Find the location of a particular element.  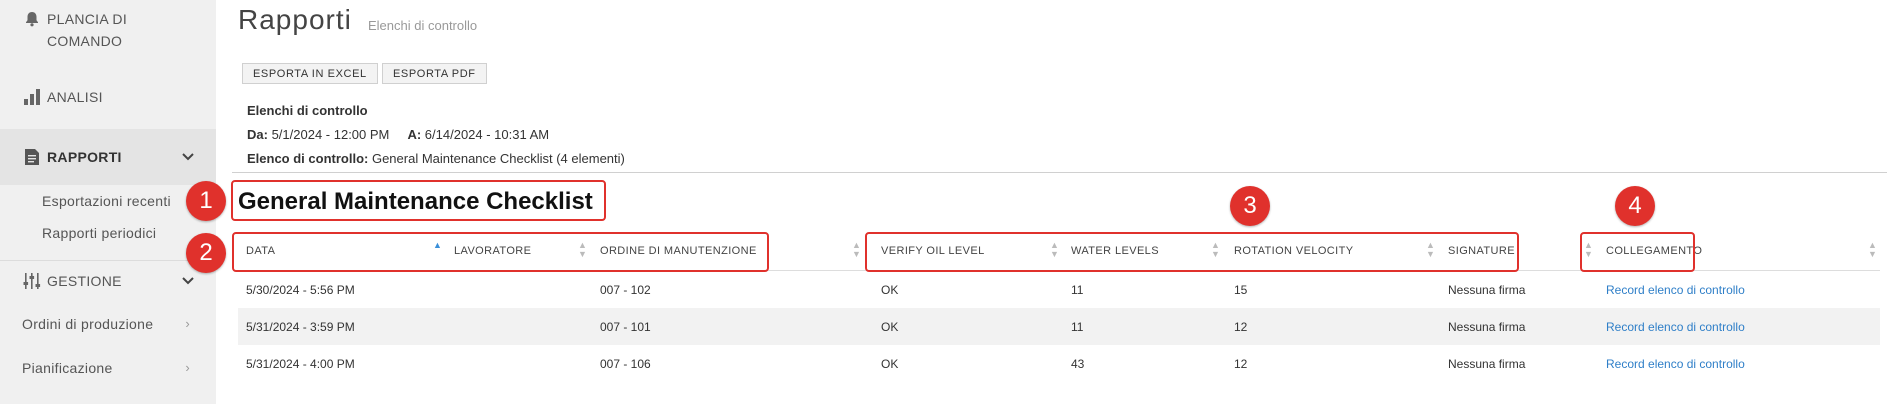

annotation-box-link-column is located at coordinates (1637, 252).